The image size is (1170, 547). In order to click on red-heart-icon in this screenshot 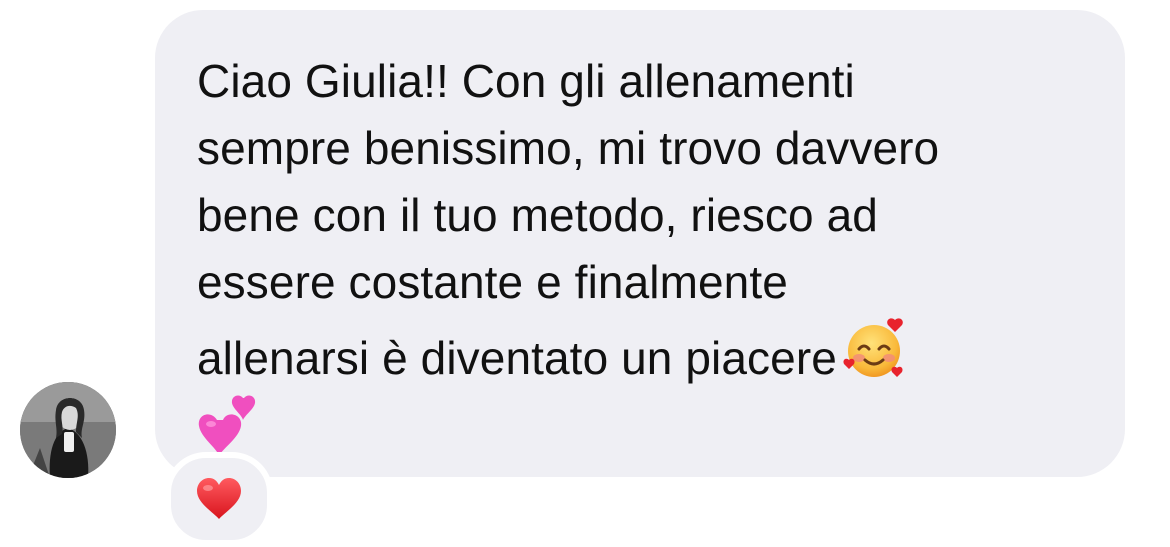, I will do `click(219, 498)`.